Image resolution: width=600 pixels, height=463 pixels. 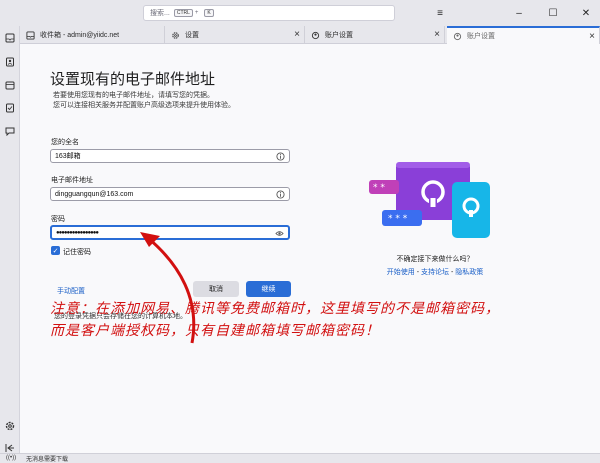 I want to click on status-text: 无消息需要下载, so click(x=47, y=460).